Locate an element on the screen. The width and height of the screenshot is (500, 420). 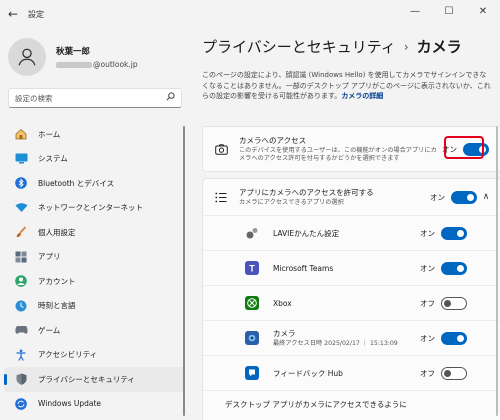
update-icon is located at coordinates (21, 404).